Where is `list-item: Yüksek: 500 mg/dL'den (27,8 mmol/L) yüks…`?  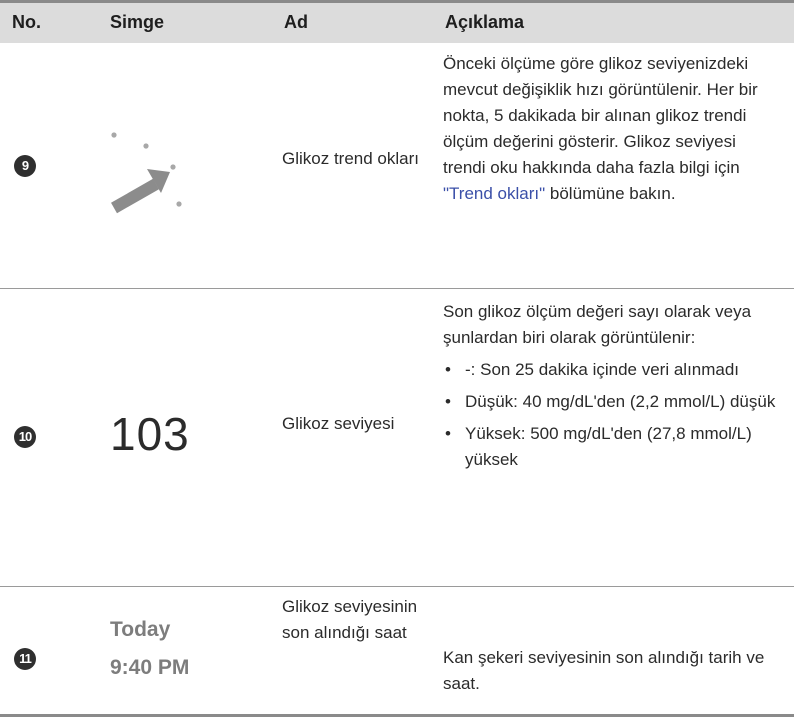
list-item: Yüksek: 500 mg/dL'den (27,8 mmol/L) yüks… is located at coordinates (613, 447).